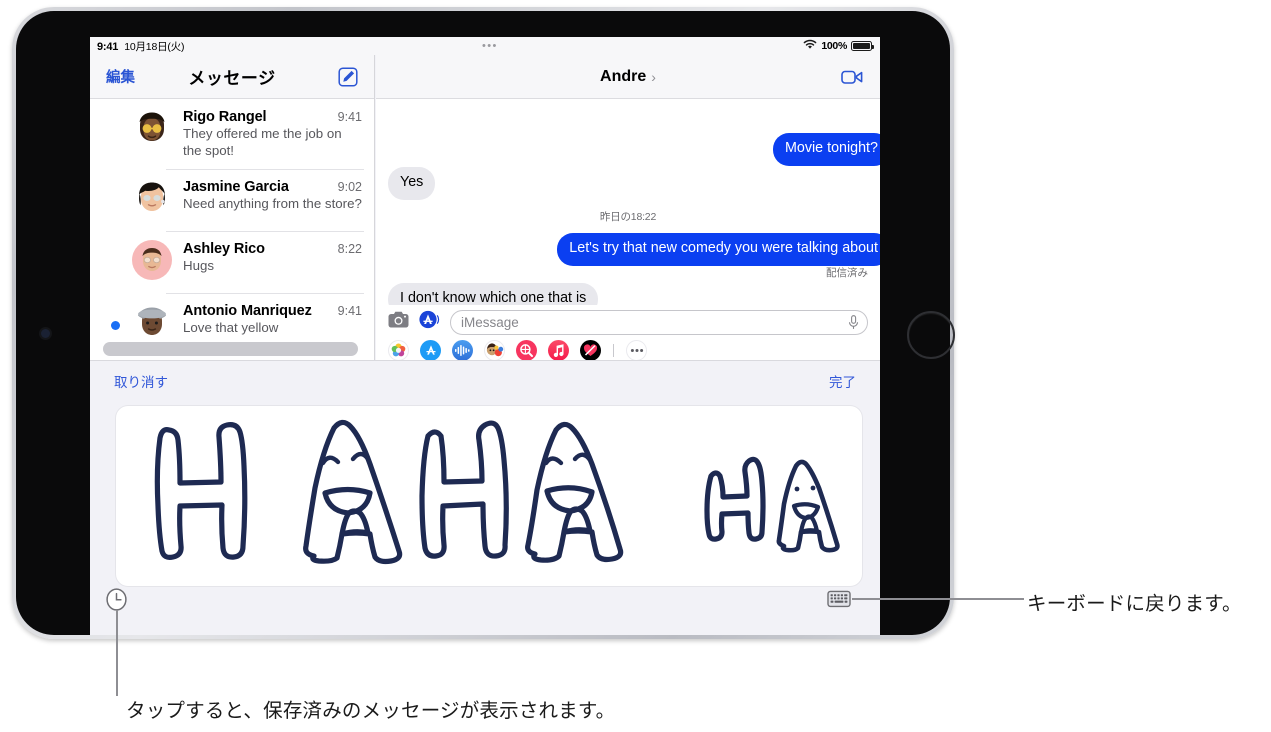 The height and width of the screenshot is (732, 1271). I want to click on chevron-right-icon: ›, so click(653, 76).